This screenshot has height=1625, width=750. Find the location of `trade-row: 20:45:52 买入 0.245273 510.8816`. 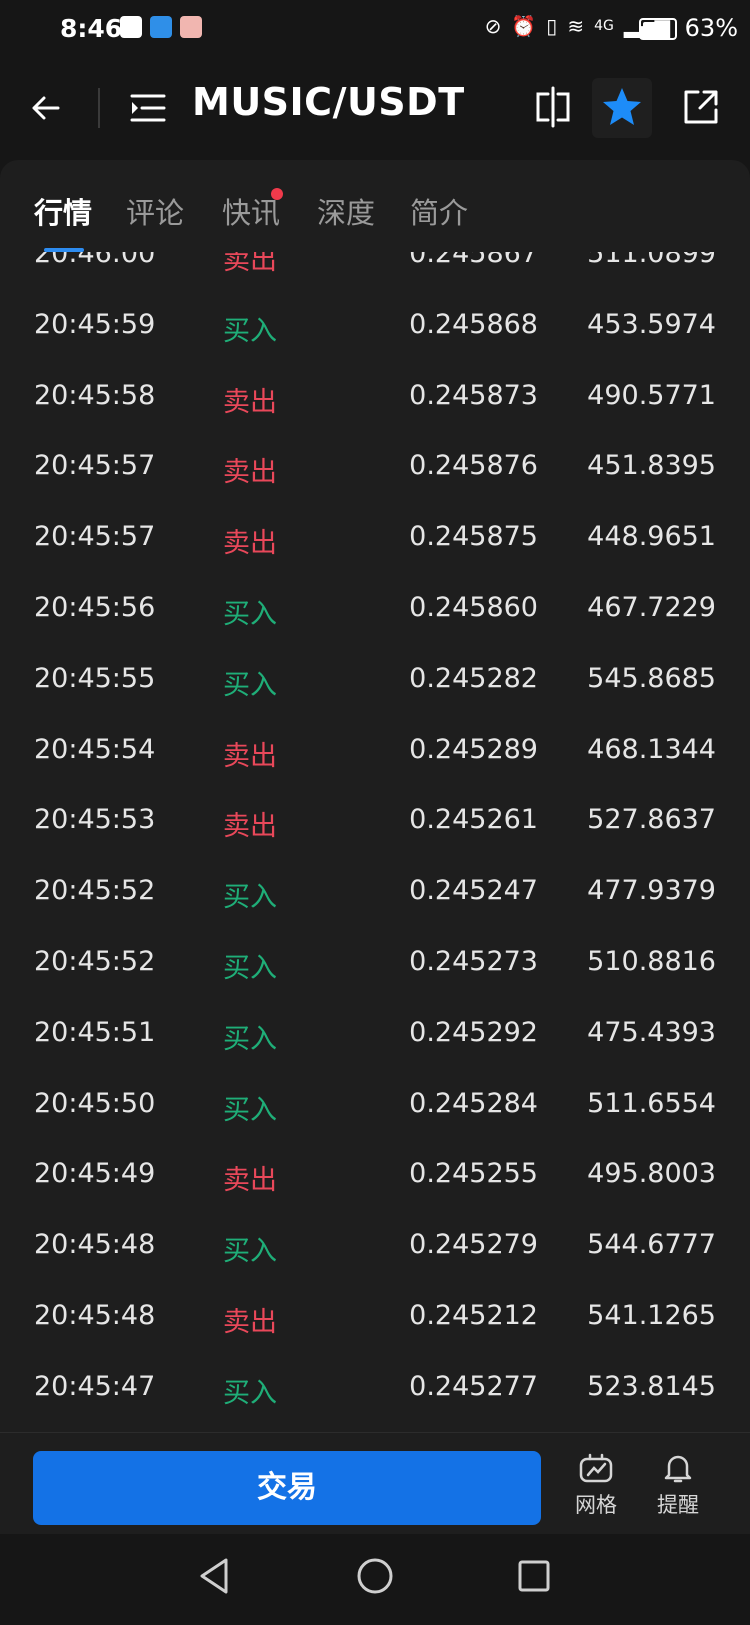

trade-row: 20:45:52 买入 0.245273 510.8816 is located at coordinates (375, 959).